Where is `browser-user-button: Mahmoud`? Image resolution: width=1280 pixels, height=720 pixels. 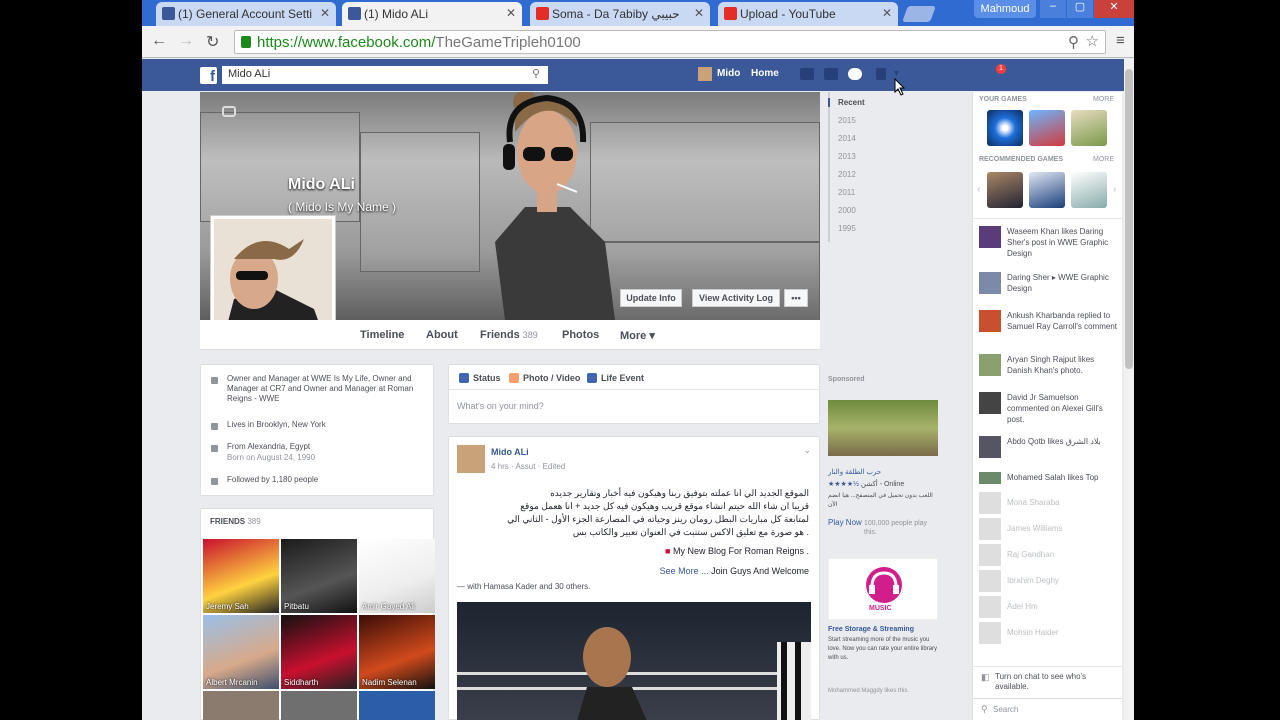 browser-user-button: Mahmoud is located at coordinates (1005, 9).